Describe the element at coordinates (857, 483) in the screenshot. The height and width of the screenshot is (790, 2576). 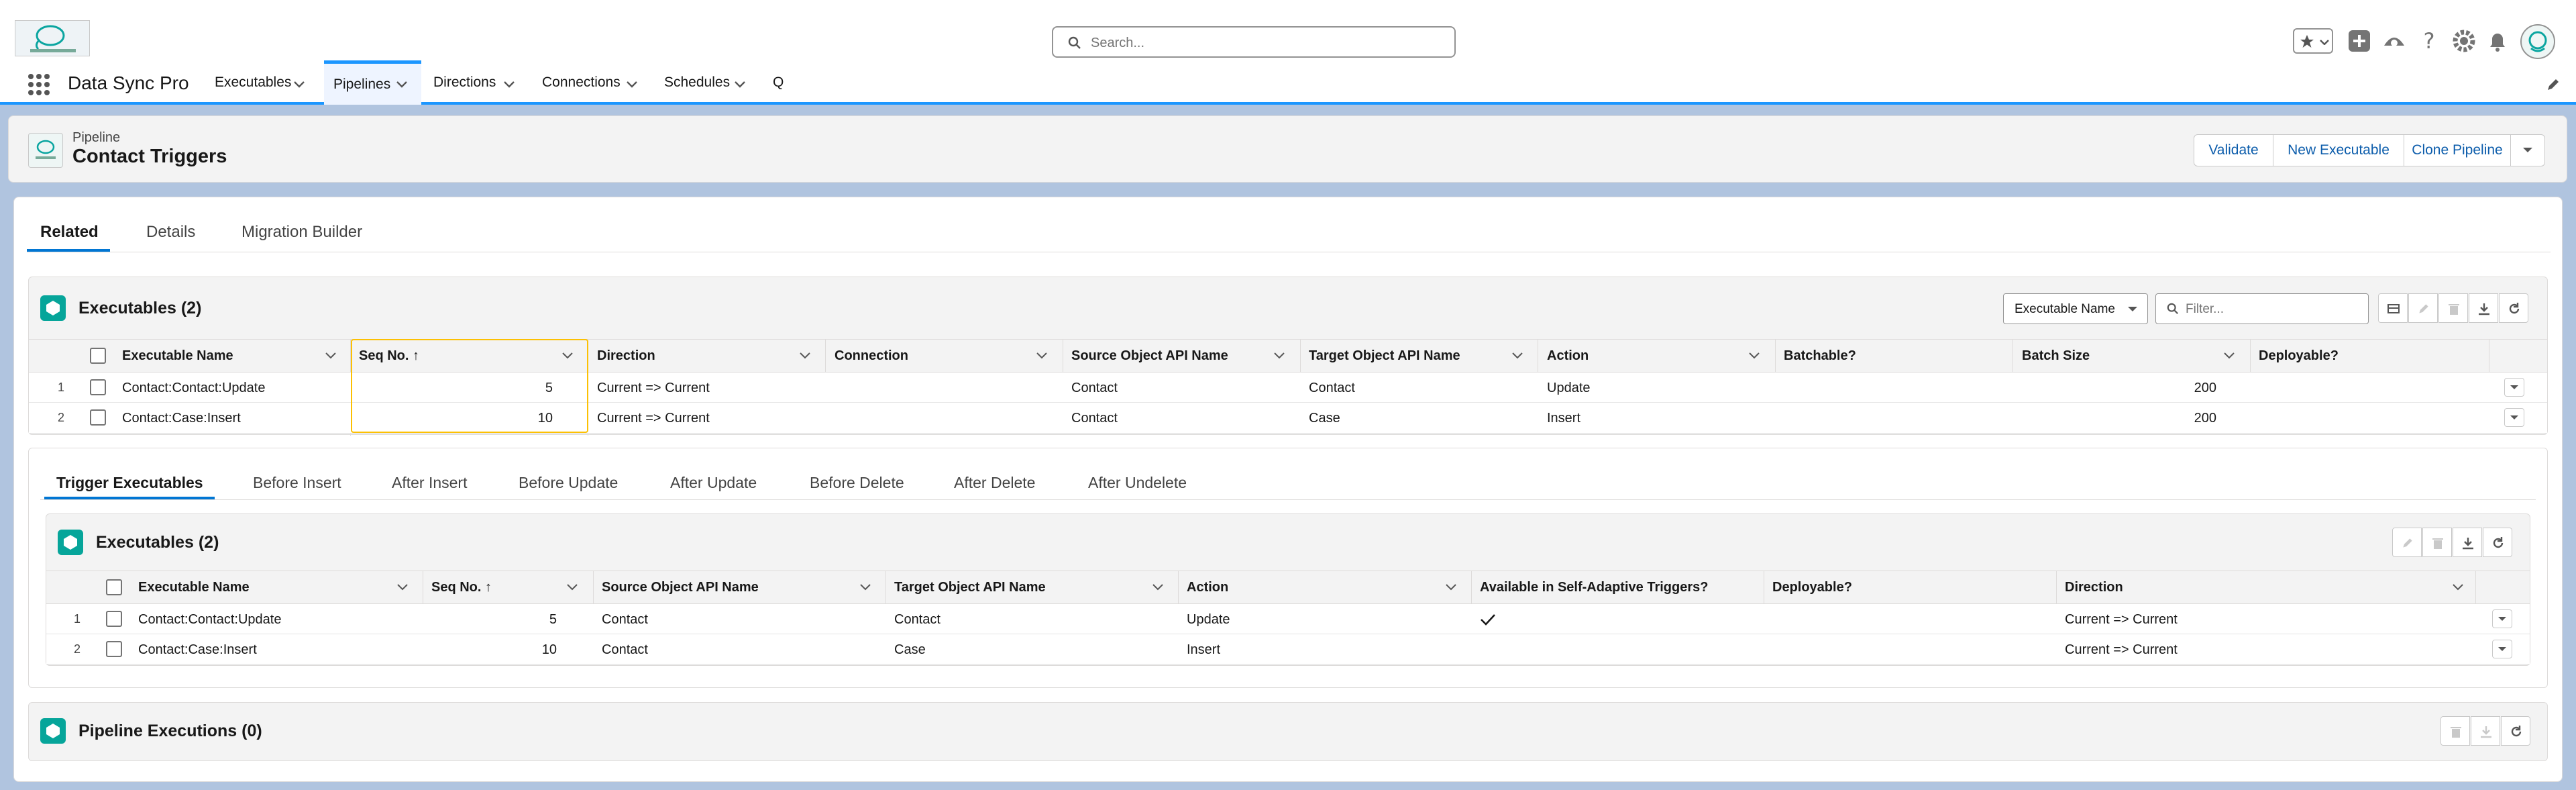
I see `subtab-before-delete: Before Delete` at that location.